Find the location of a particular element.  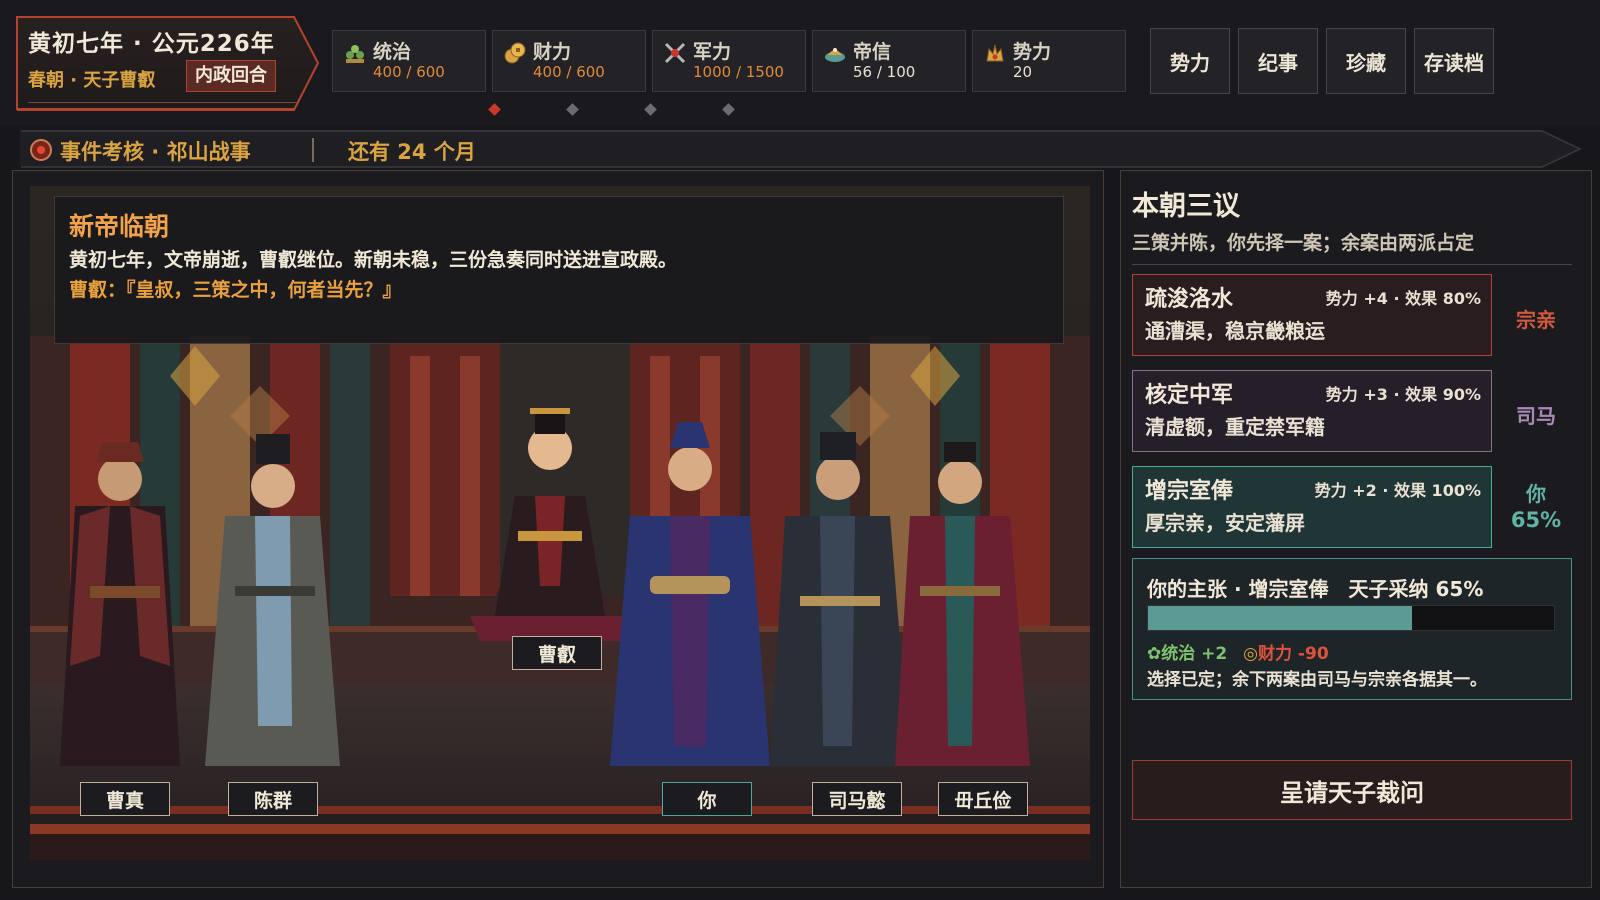

option-faction-label: 你 is located at coordinates (1536, 494).